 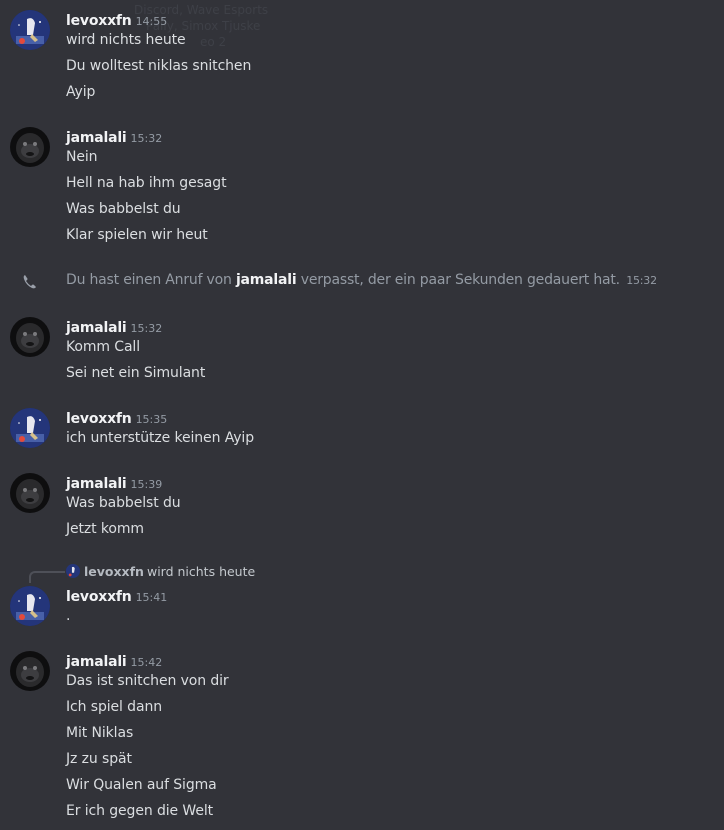 What do you see at coordinates (99, 759) in the screenshot?
I see `message-text: Jz zu spät` at bounding box center [99, 759].